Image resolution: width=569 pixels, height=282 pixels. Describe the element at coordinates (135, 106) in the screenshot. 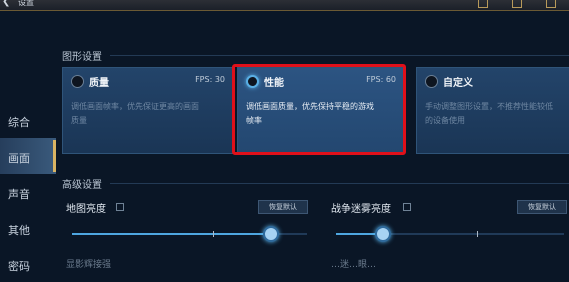

I see `desc-line: 调低画面帧率，优先保证更高的画面` at that location.